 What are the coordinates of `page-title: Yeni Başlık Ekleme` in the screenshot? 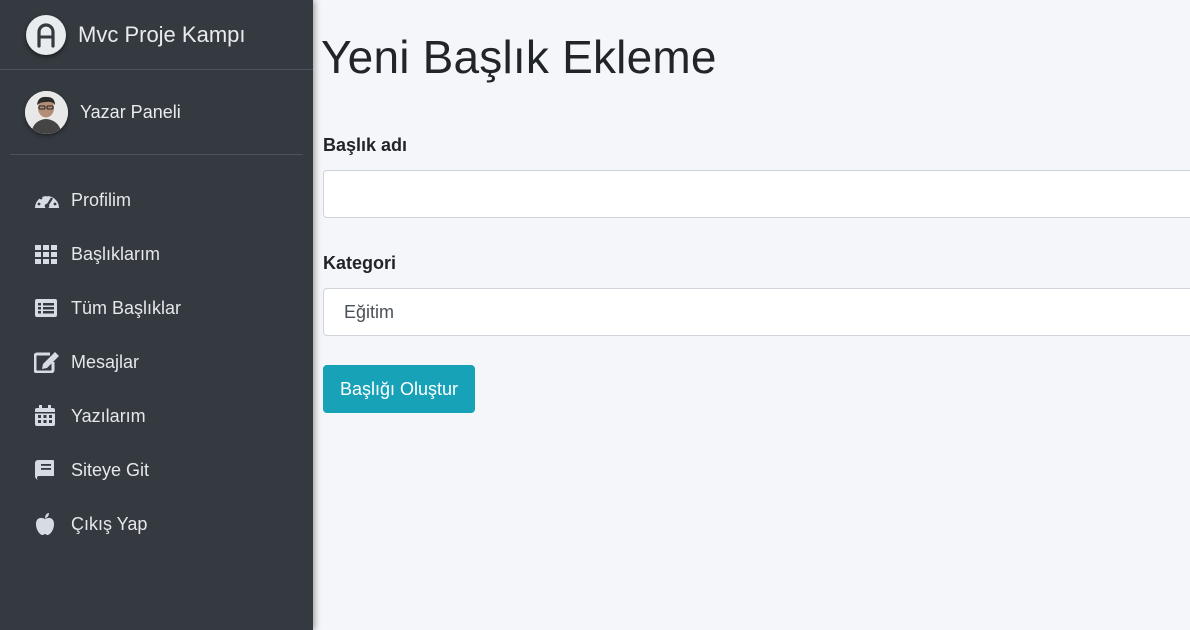 It's located at (519, 57).